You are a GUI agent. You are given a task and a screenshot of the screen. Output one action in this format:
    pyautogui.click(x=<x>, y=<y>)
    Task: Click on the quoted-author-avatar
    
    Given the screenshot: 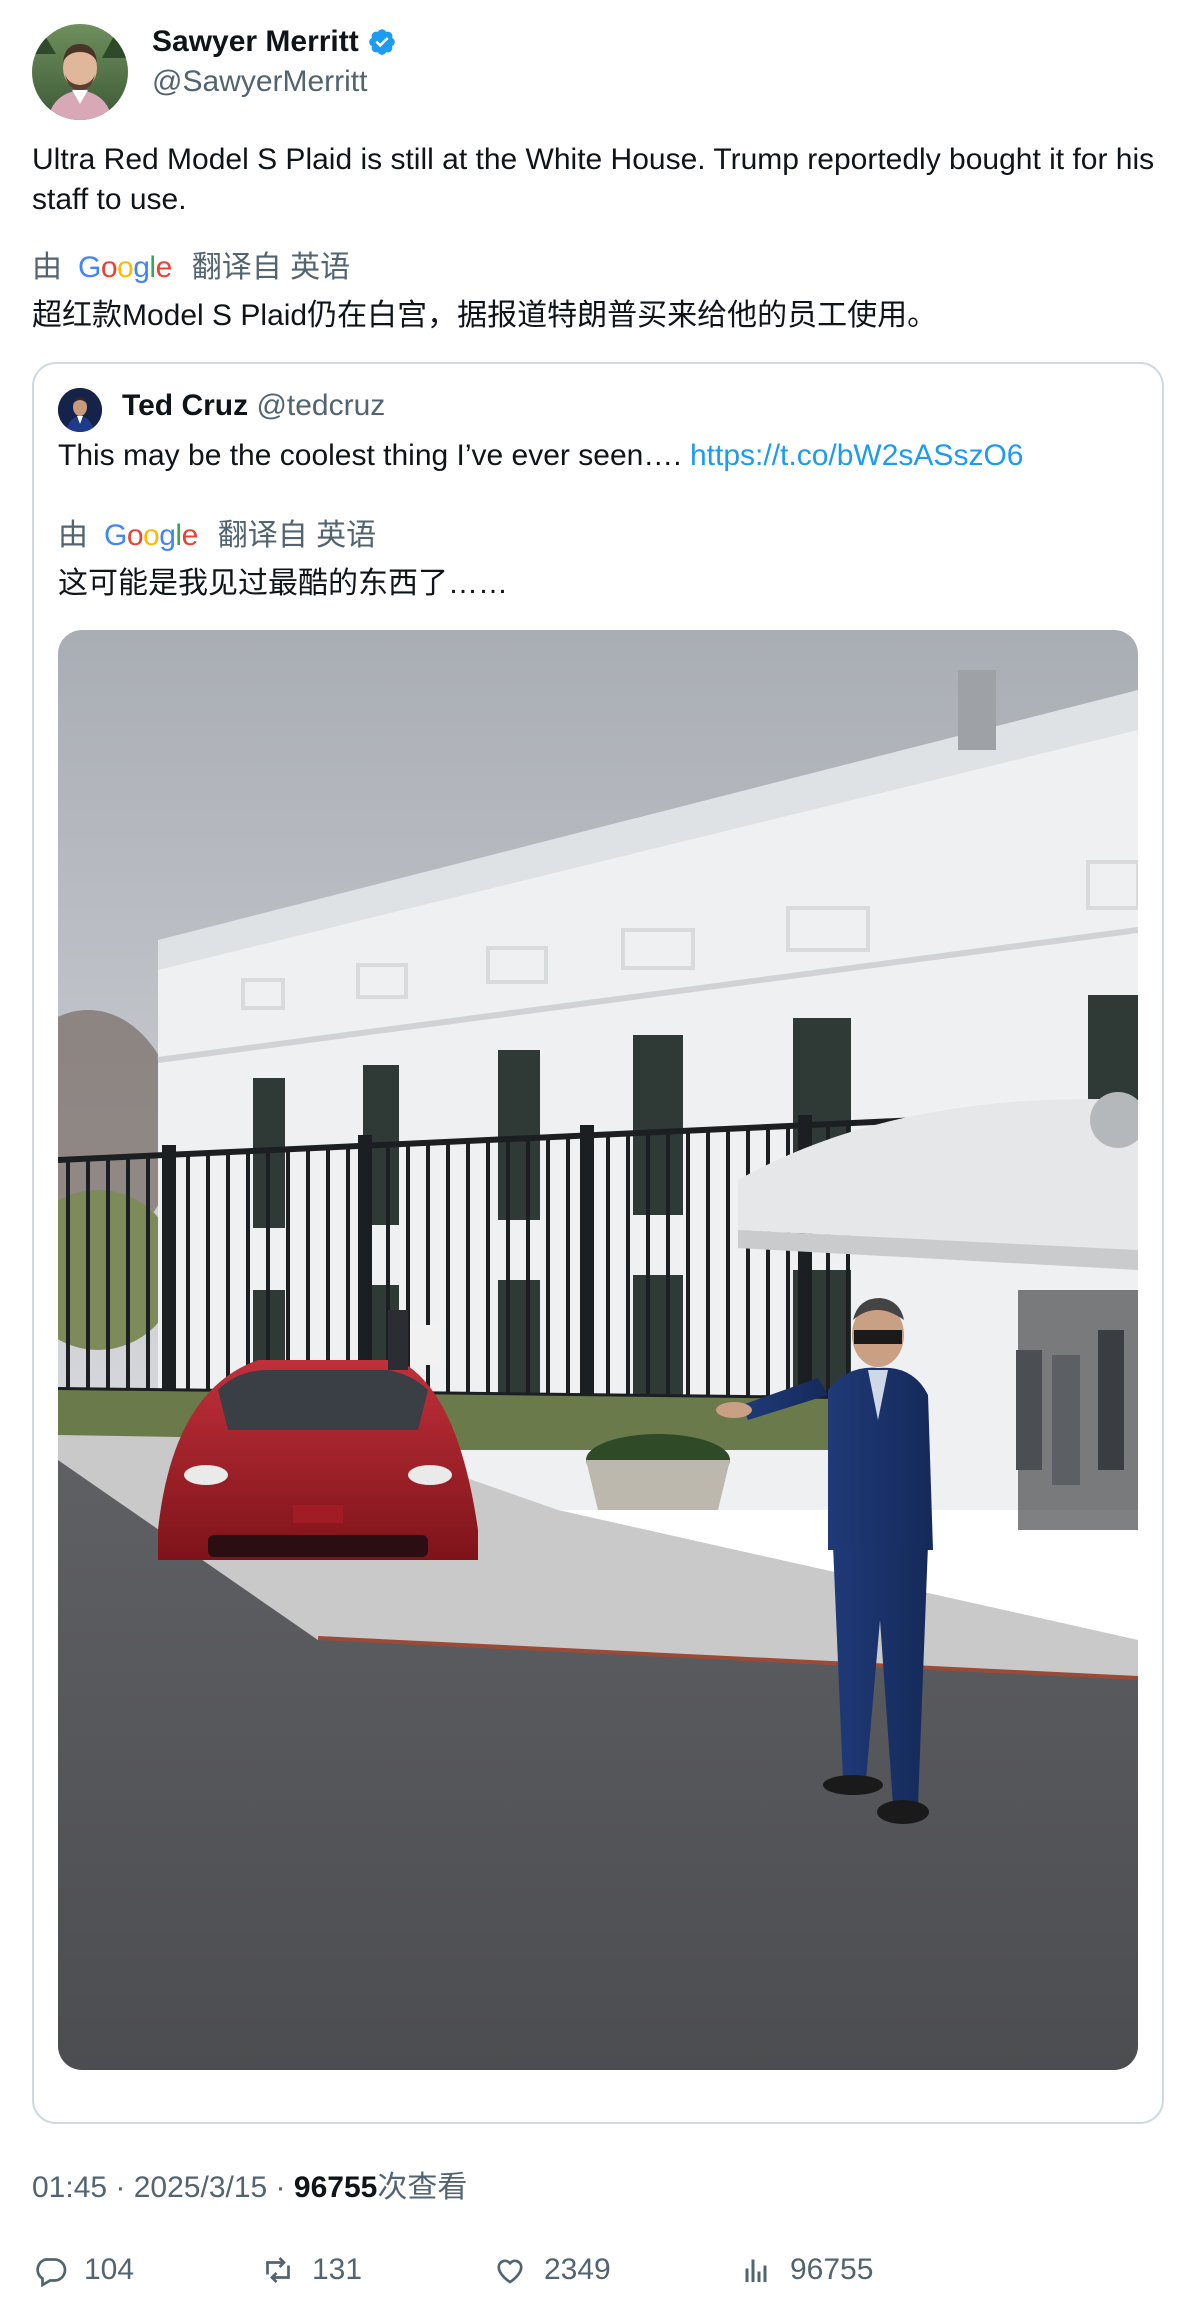 What is the action you would take?
    pyautogui.click(x=80, y=410)
    